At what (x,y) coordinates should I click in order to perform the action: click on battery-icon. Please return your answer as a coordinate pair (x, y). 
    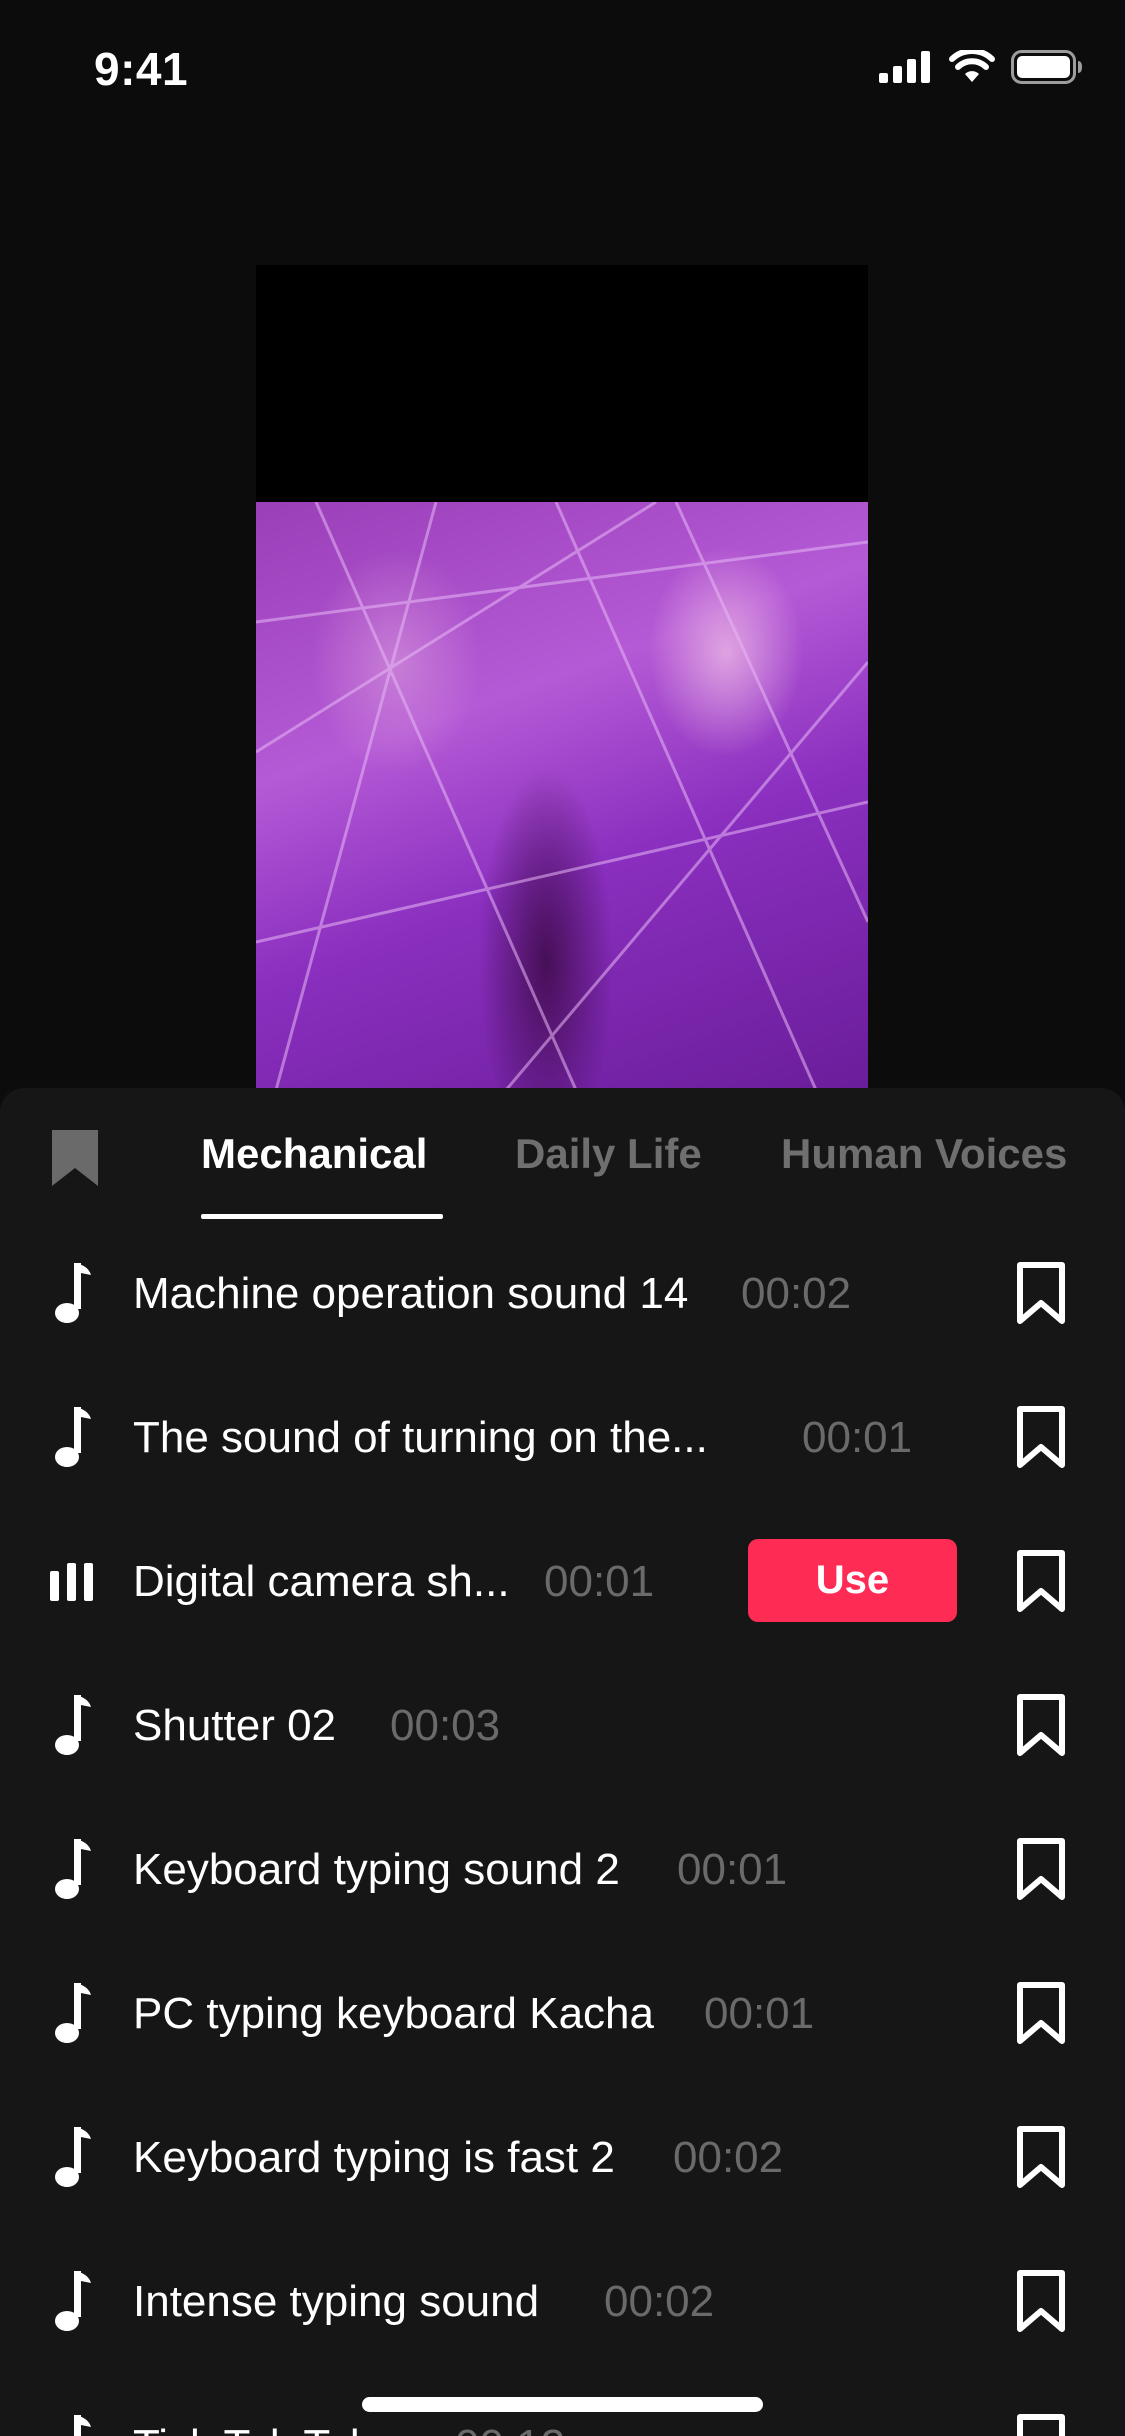
    Looking at the image, I should click on (1046, 67).